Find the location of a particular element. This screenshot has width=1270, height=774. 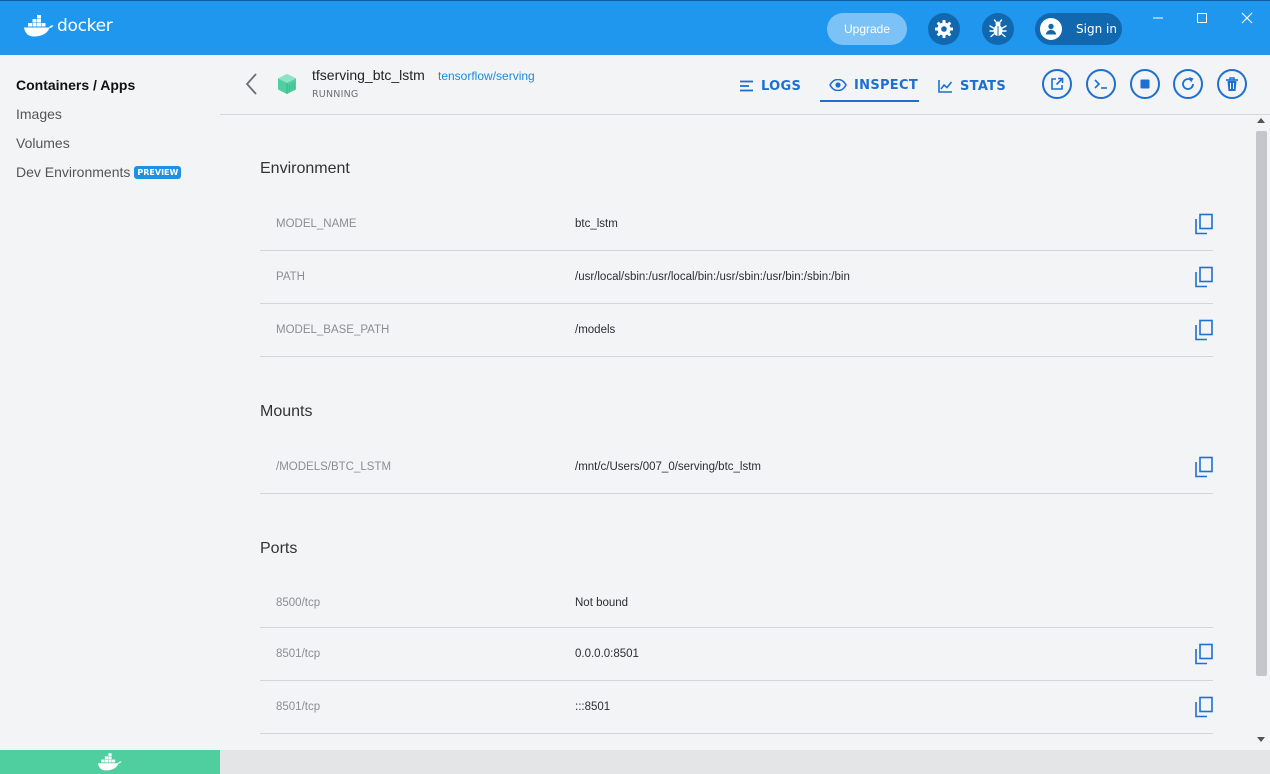

env-row: MODEL_NAME btc_lstm is located at coordinates (736, 224).